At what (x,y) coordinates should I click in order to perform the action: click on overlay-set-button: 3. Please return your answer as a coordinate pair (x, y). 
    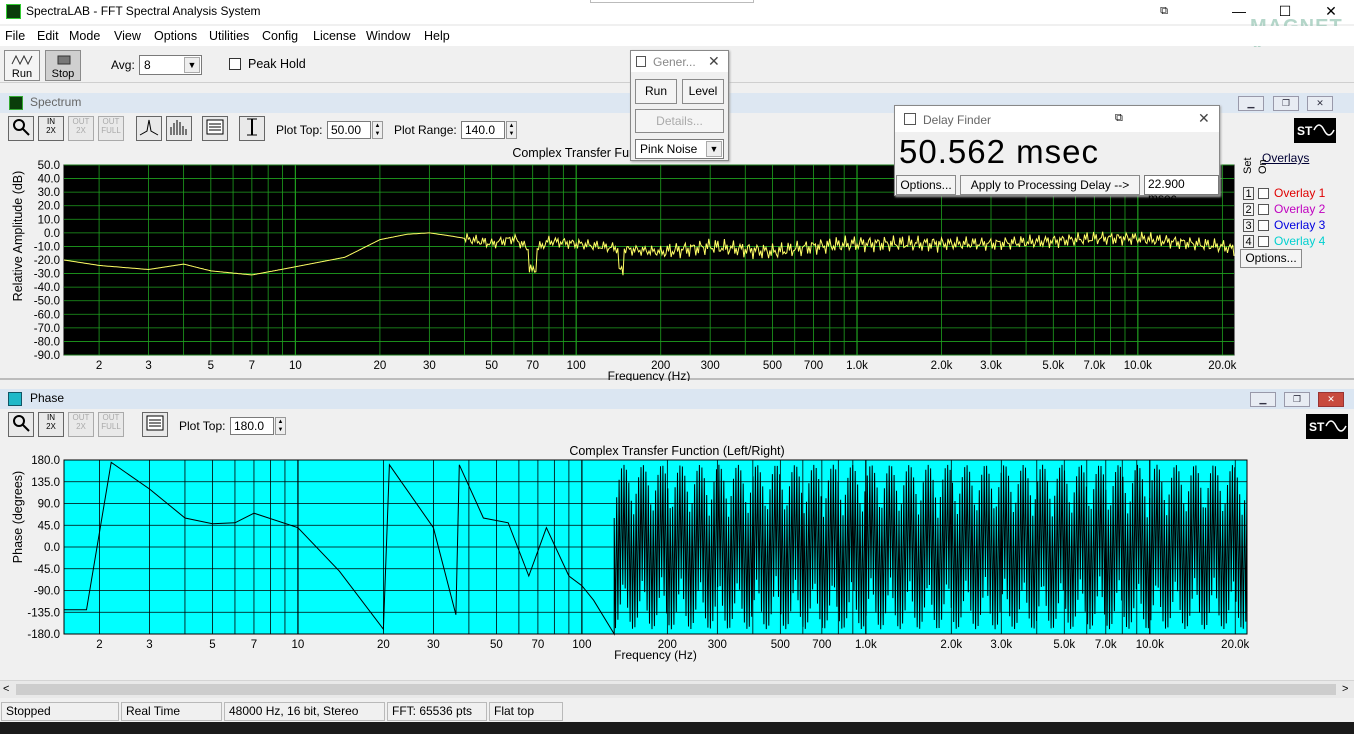
    Looking at the image, I should click on (1248, 225).